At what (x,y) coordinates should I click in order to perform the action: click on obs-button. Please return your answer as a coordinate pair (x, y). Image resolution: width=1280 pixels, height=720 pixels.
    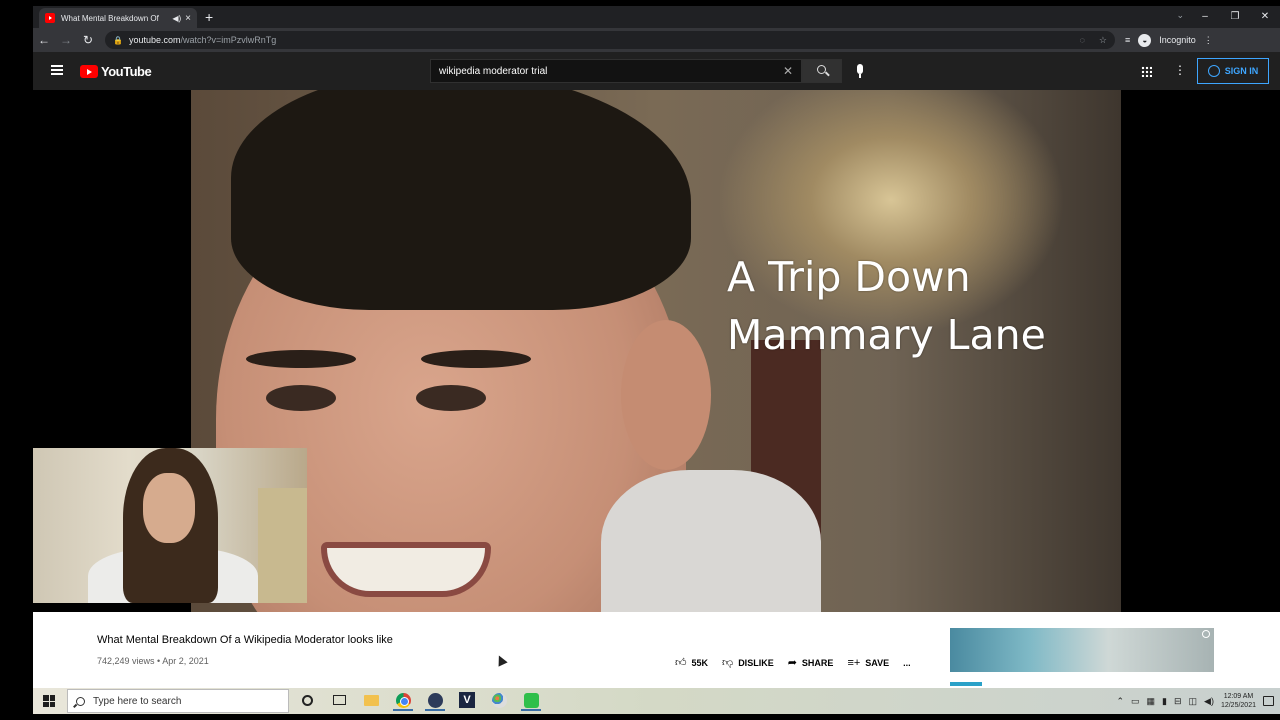
    Looking at the image, I should click on (435, 701).